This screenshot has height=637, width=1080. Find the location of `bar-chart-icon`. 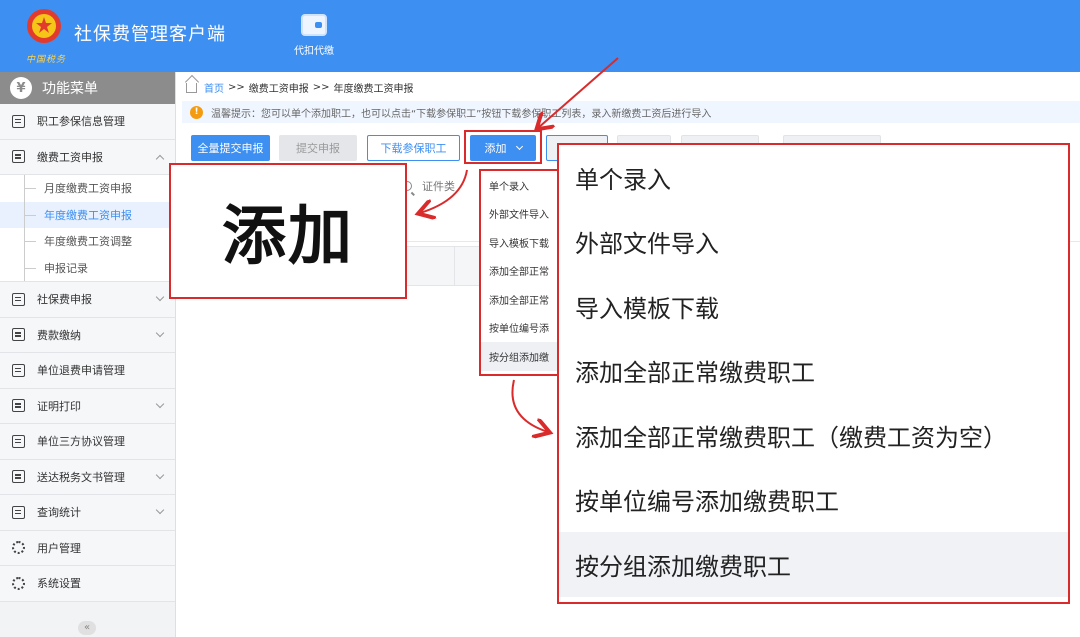

bar-chart-icon is located at coordinates (18, 512).